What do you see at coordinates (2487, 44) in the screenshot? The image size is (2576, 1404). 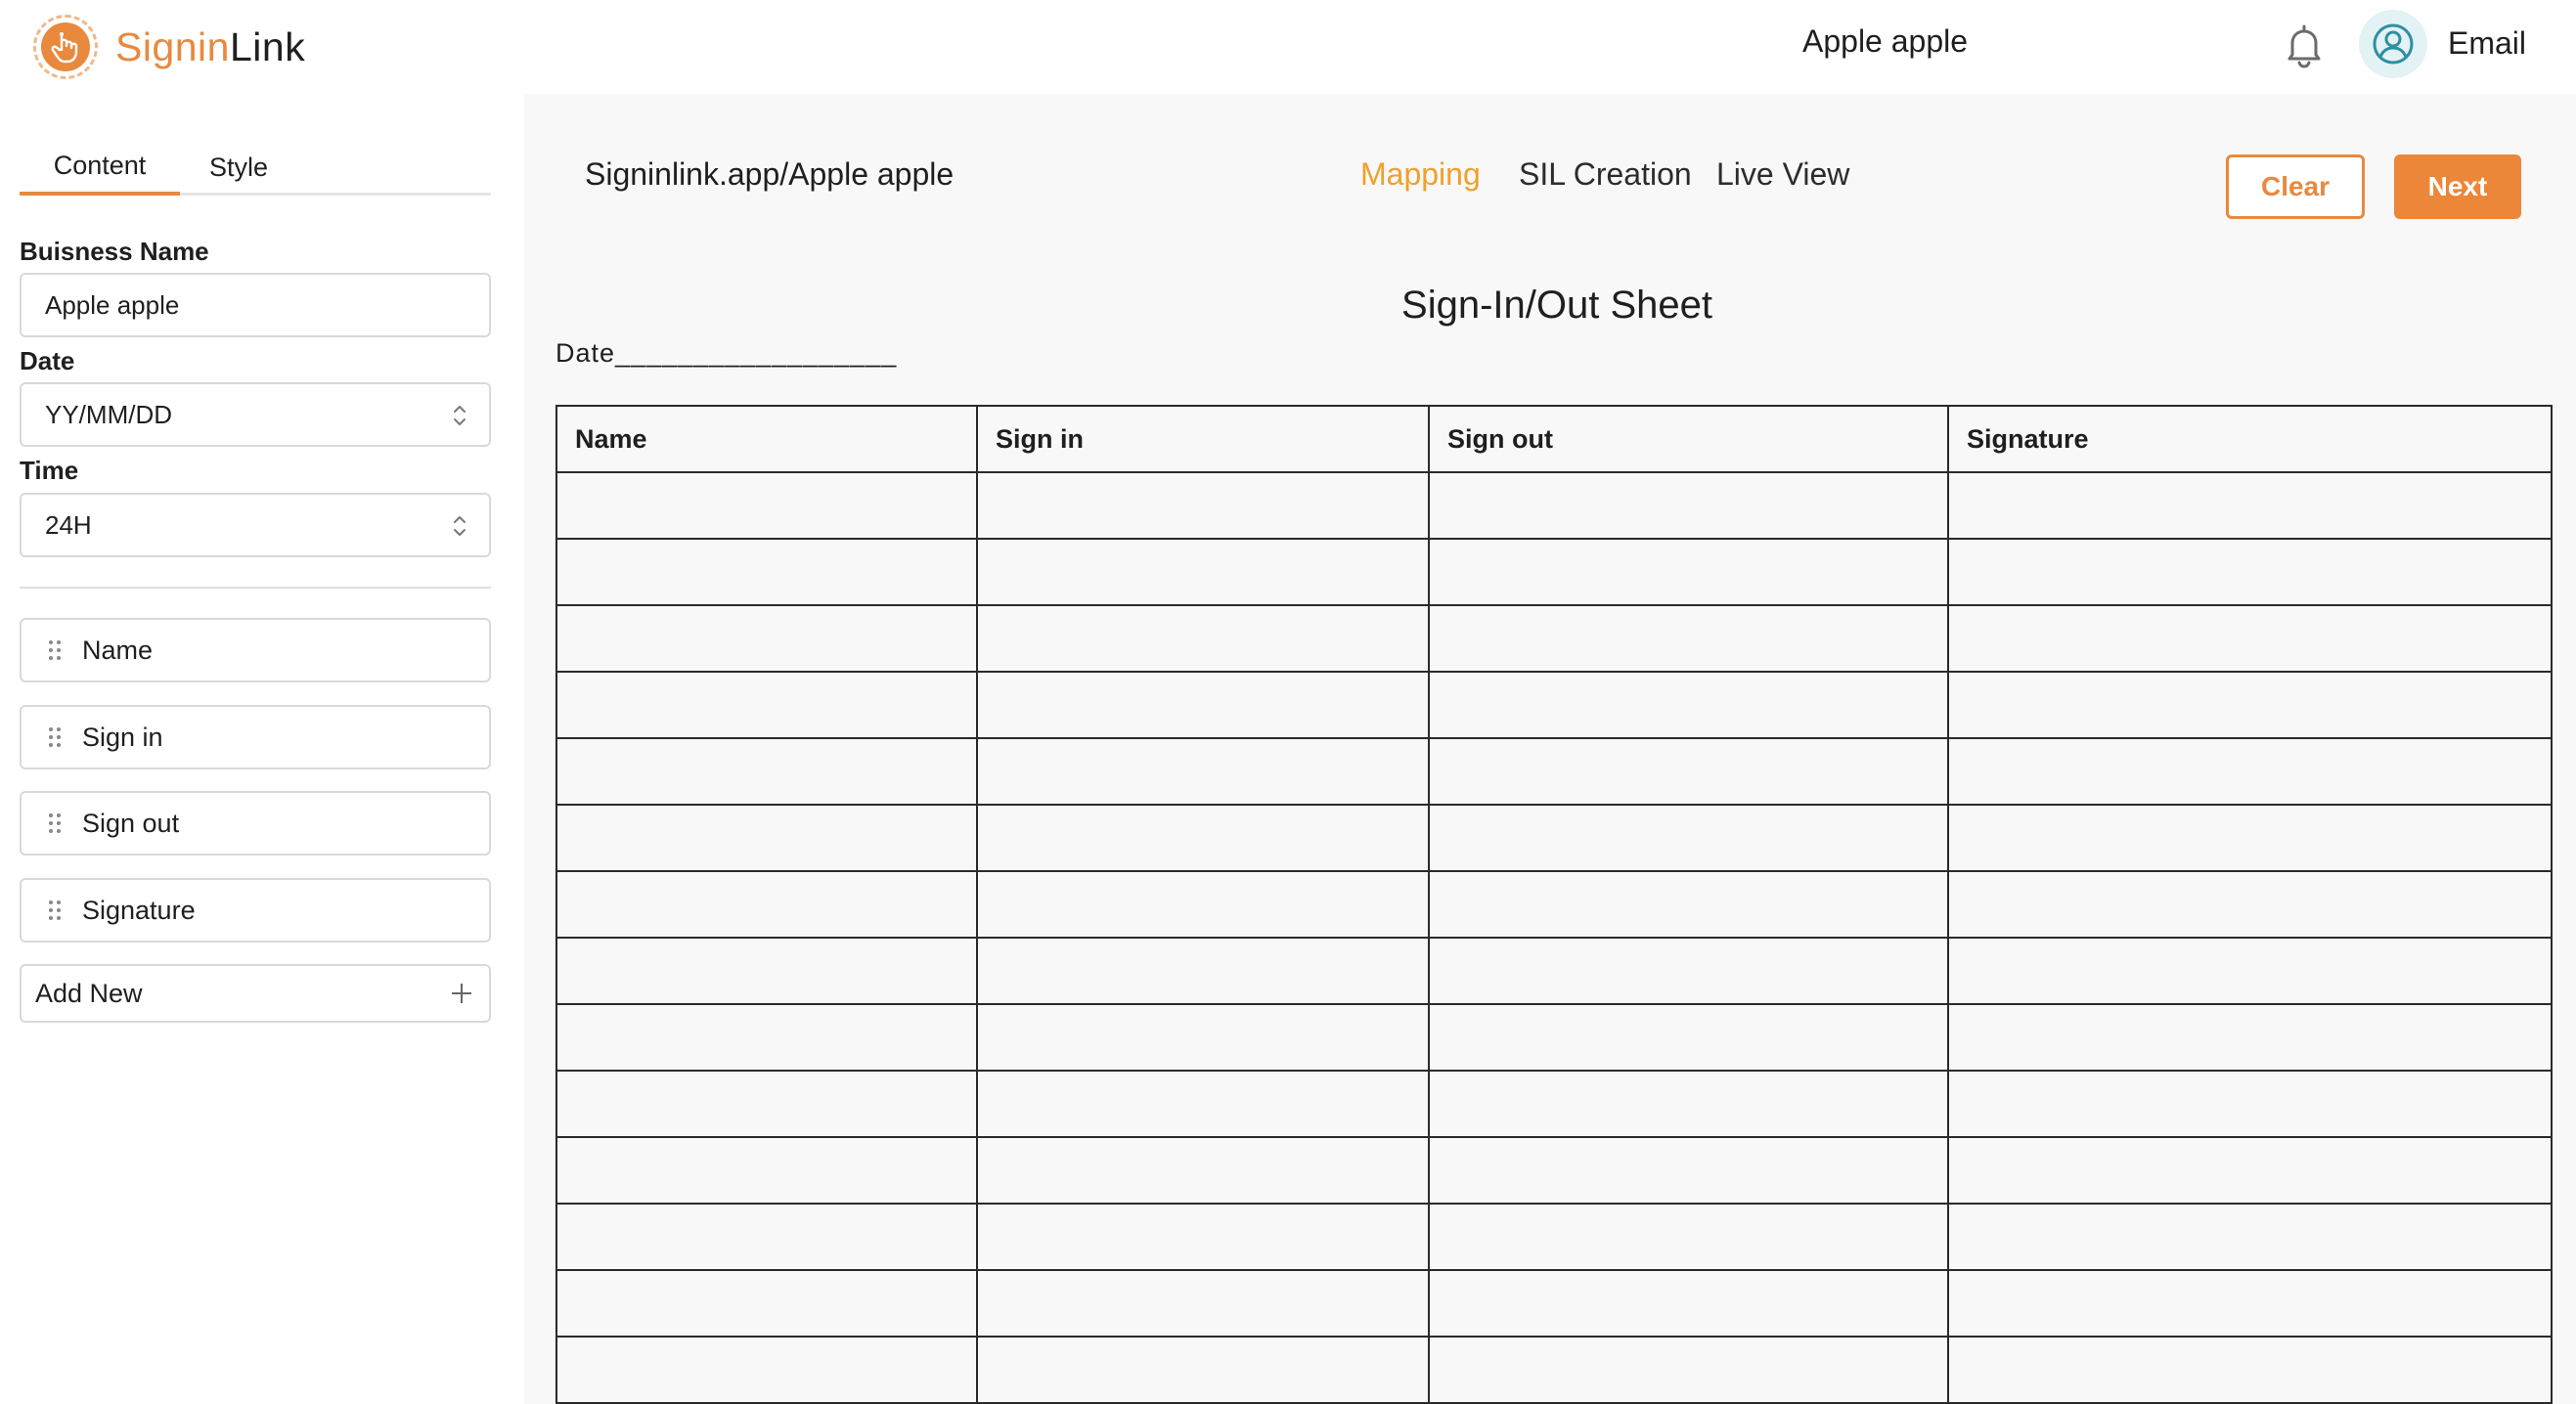 I see `email-label: Email` at bounding box center [2487, 44].